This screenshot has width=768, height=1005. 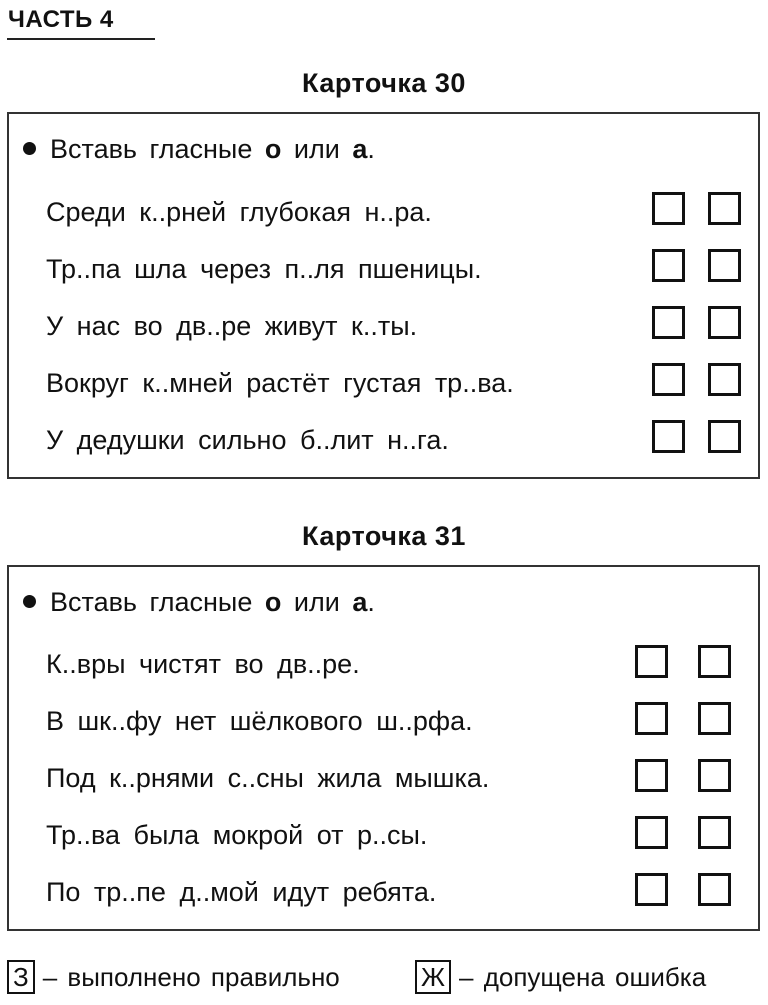 I want to click on exercise-row: Среди к..рней глубокая н..ра., so click(x=239, y=212).